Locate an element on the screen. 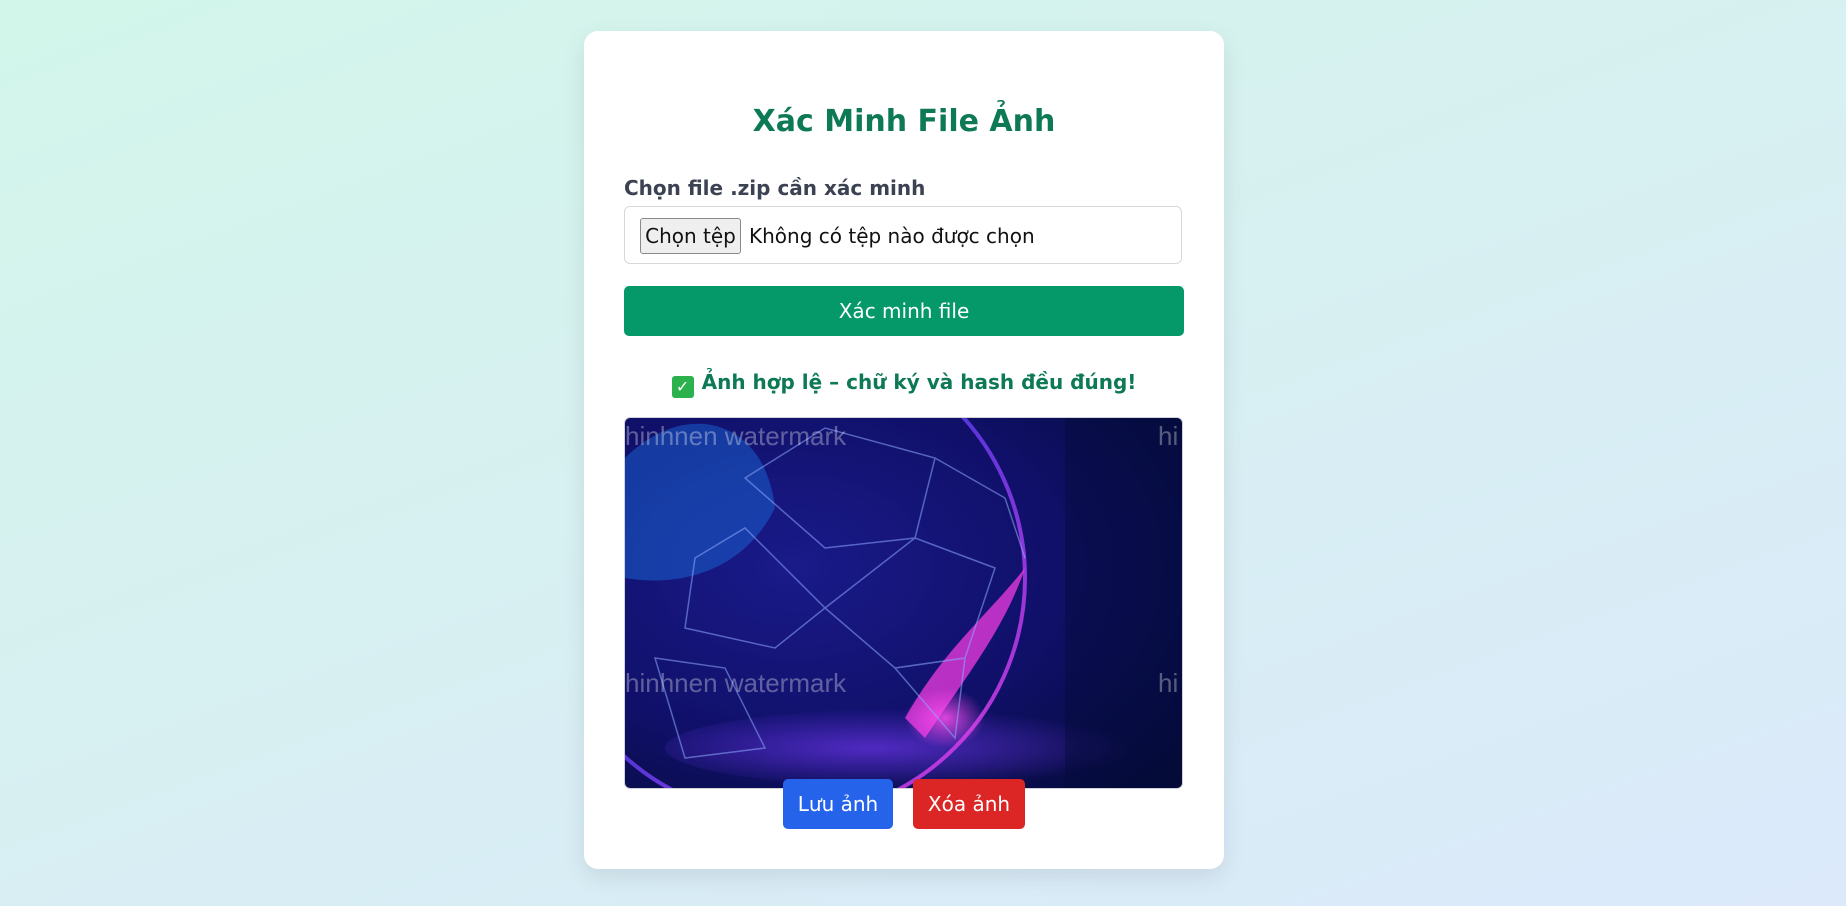 The height and width of the screenshot is (906, 1846). file-input: Chọn tệp Không có tệp nào được chọn is located at coordinates (903, 235).